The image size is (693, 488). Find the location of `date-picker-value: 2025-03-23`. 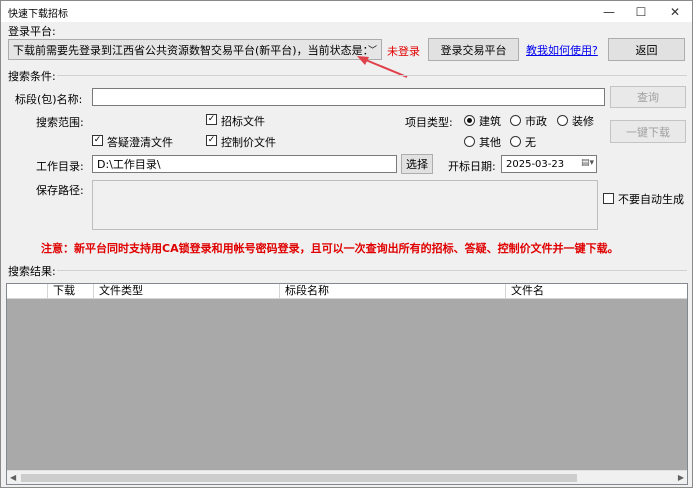

date-picker-value: 2025-03-23 is located at coordinates (535, 164).